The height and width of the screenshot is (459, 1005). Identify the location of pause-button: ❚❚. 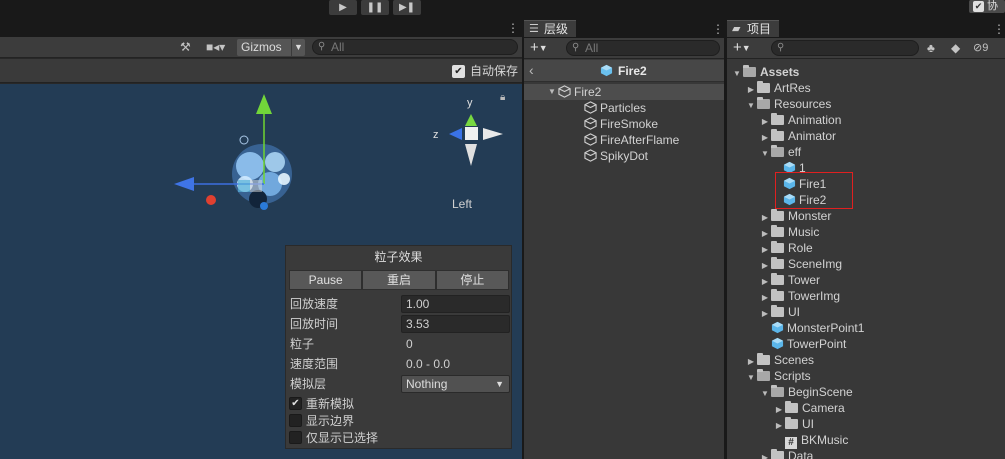
(375, 7).